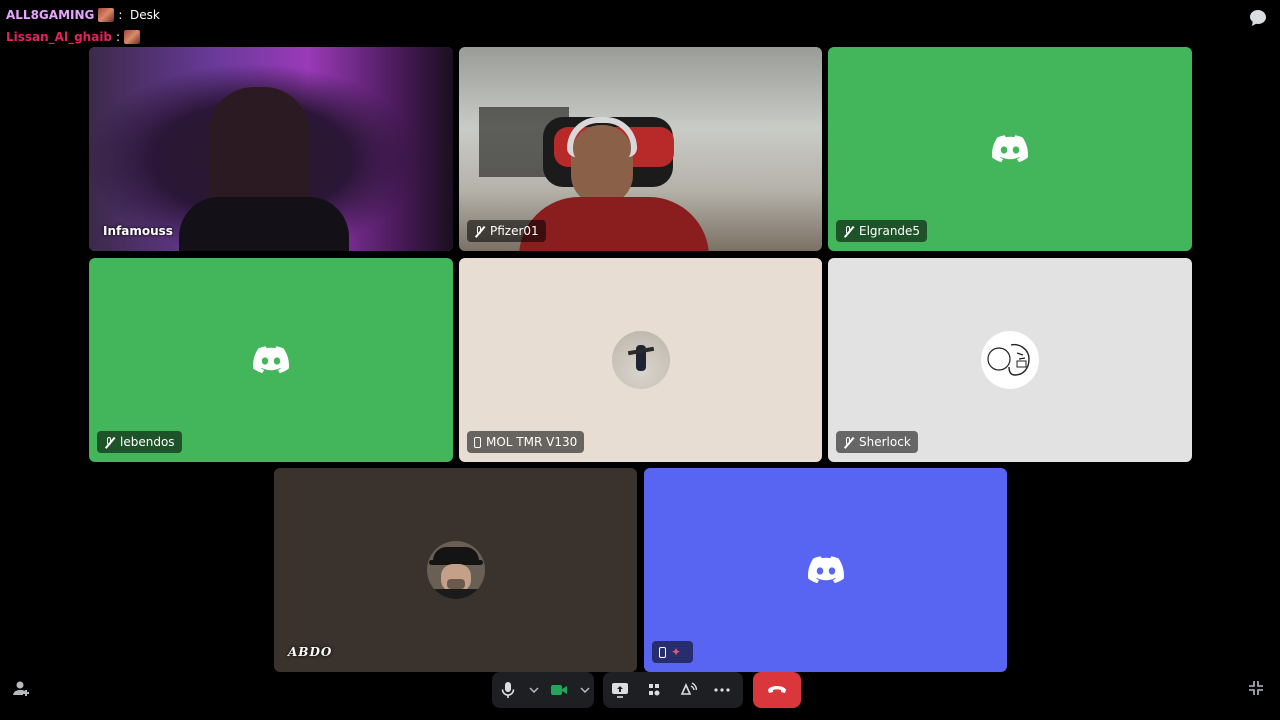 The height and width of the screenshot is (720, 1280). Describe the element at coordinates (147, 442) in the screenshot. I see `participant-name: lebendos` at that location.